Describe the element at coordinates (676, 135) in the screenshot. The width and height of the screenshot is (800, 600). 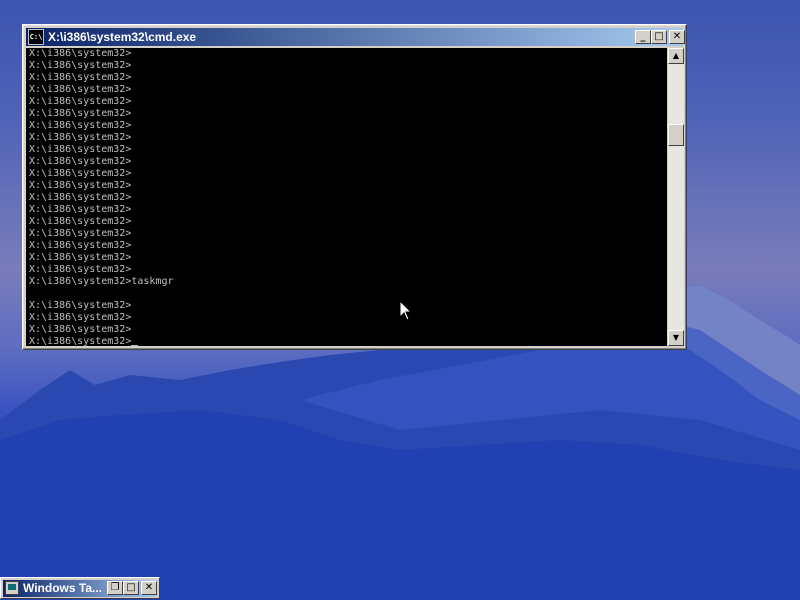
I see `scrollbar-thumb` at that location.